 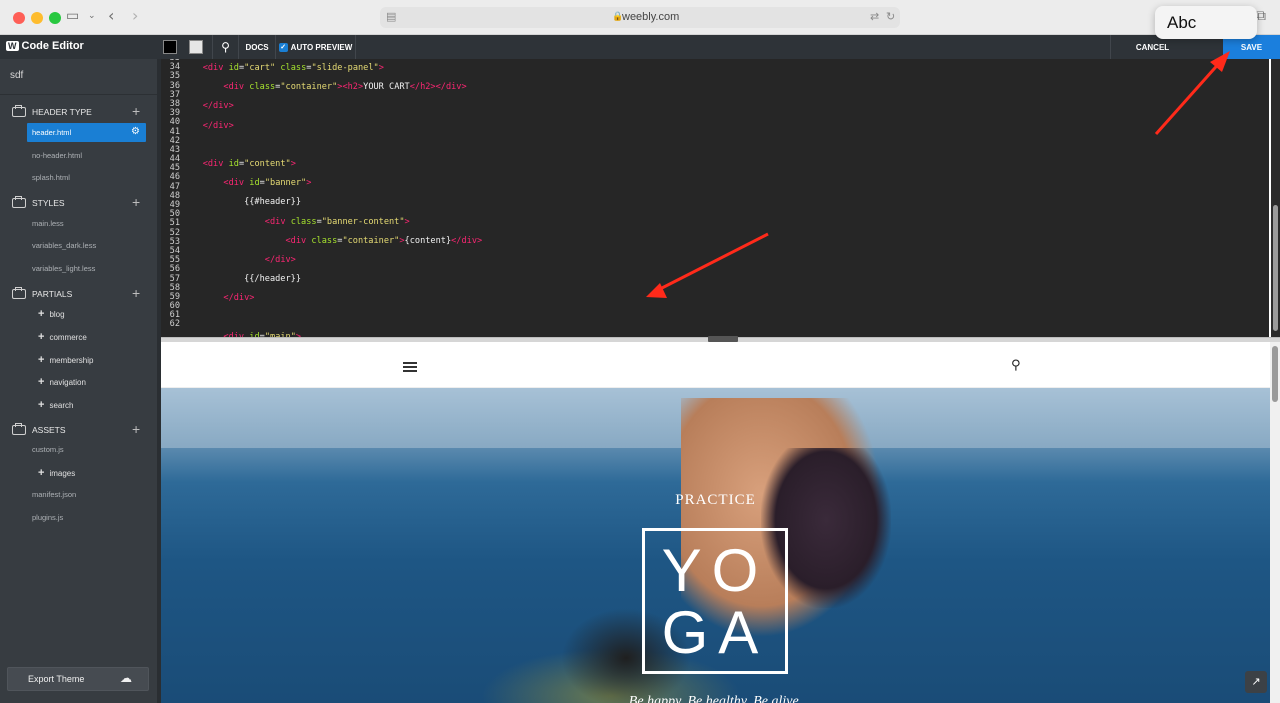 What do you see at coordinates (52, 294) in the screenshot?
I see `section-title: PARTIALS` at bounding box center [52, 294].